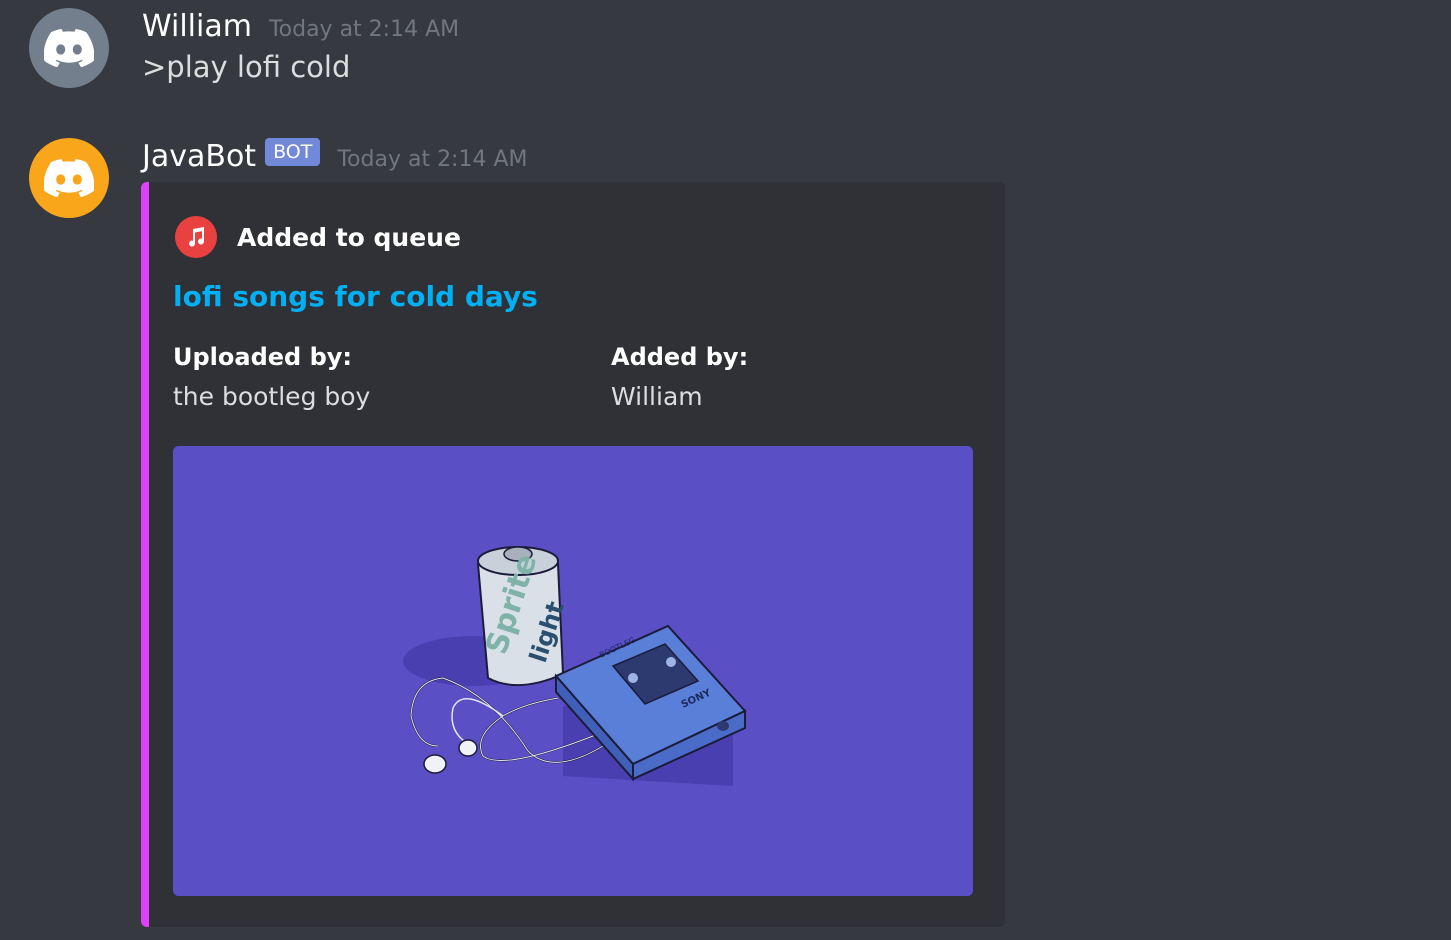 The width and height of the screenshot is (1451, 940). I want to click on embed-accent-bar, so click(145, 554).